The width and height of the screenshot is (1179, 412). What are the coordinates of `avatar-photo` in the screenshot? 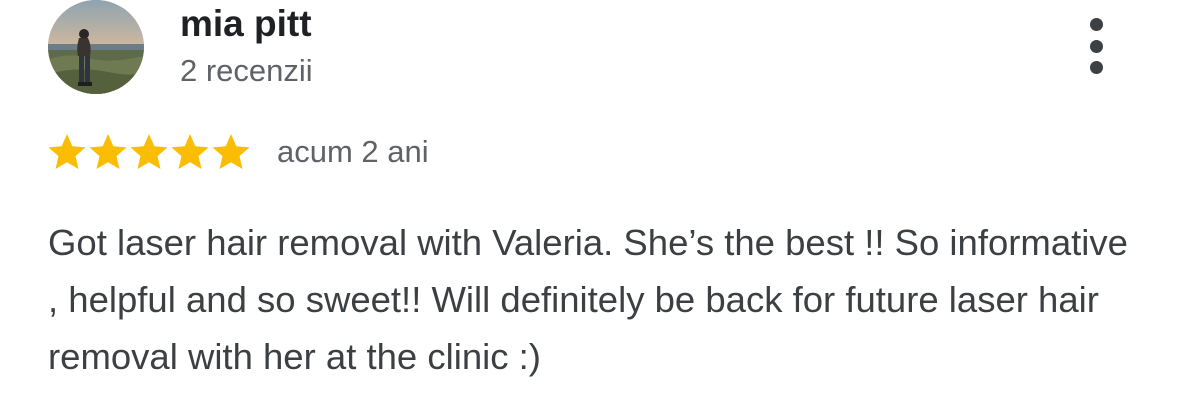 It's located at (96, 47).